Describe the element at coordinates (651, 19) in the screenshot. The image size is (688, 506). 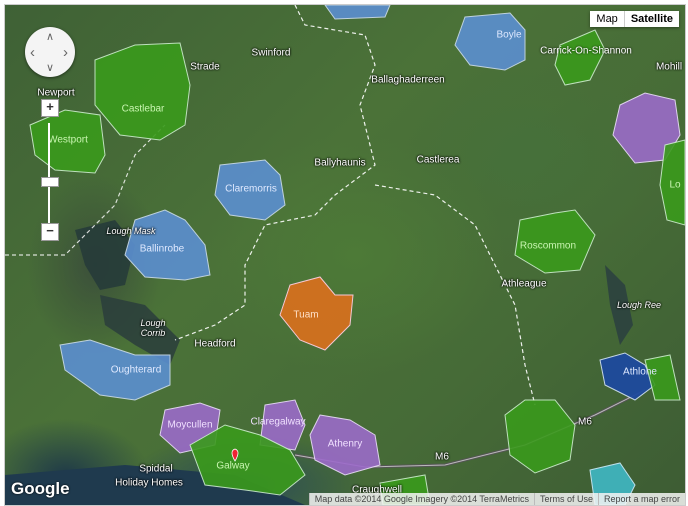
I see `map-type-satellite-button: Satellite` at that location.